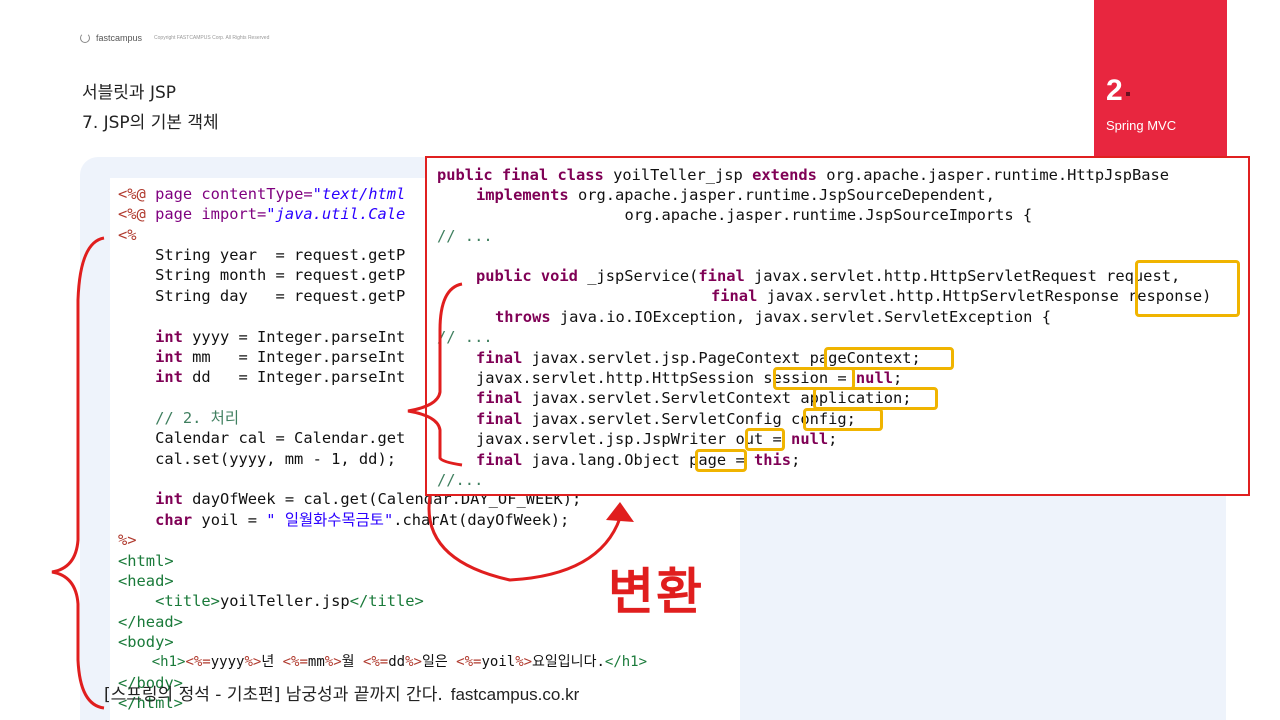 The width and height of the screenshot is (1280, 720). Describe the element at coordinates (435, 374) in the screenshot. I see `right-brace` at that location.